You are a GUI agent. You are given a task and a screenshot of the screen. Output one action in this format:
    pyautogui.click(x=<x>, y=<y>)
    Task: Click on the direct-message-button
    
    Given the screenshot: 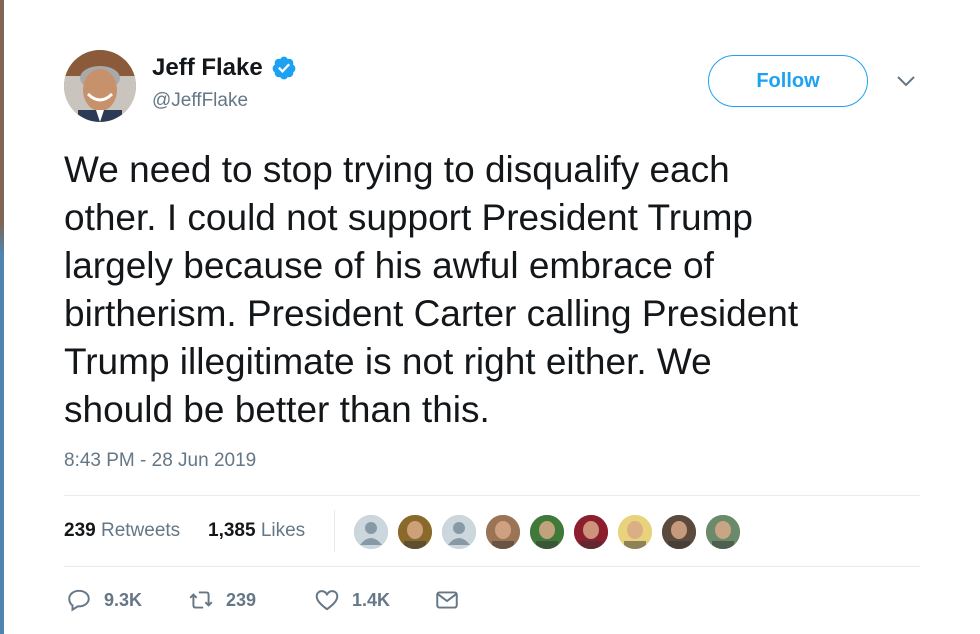 What is the action you would take?
    pyautogui.click(x=447, y=600)
    